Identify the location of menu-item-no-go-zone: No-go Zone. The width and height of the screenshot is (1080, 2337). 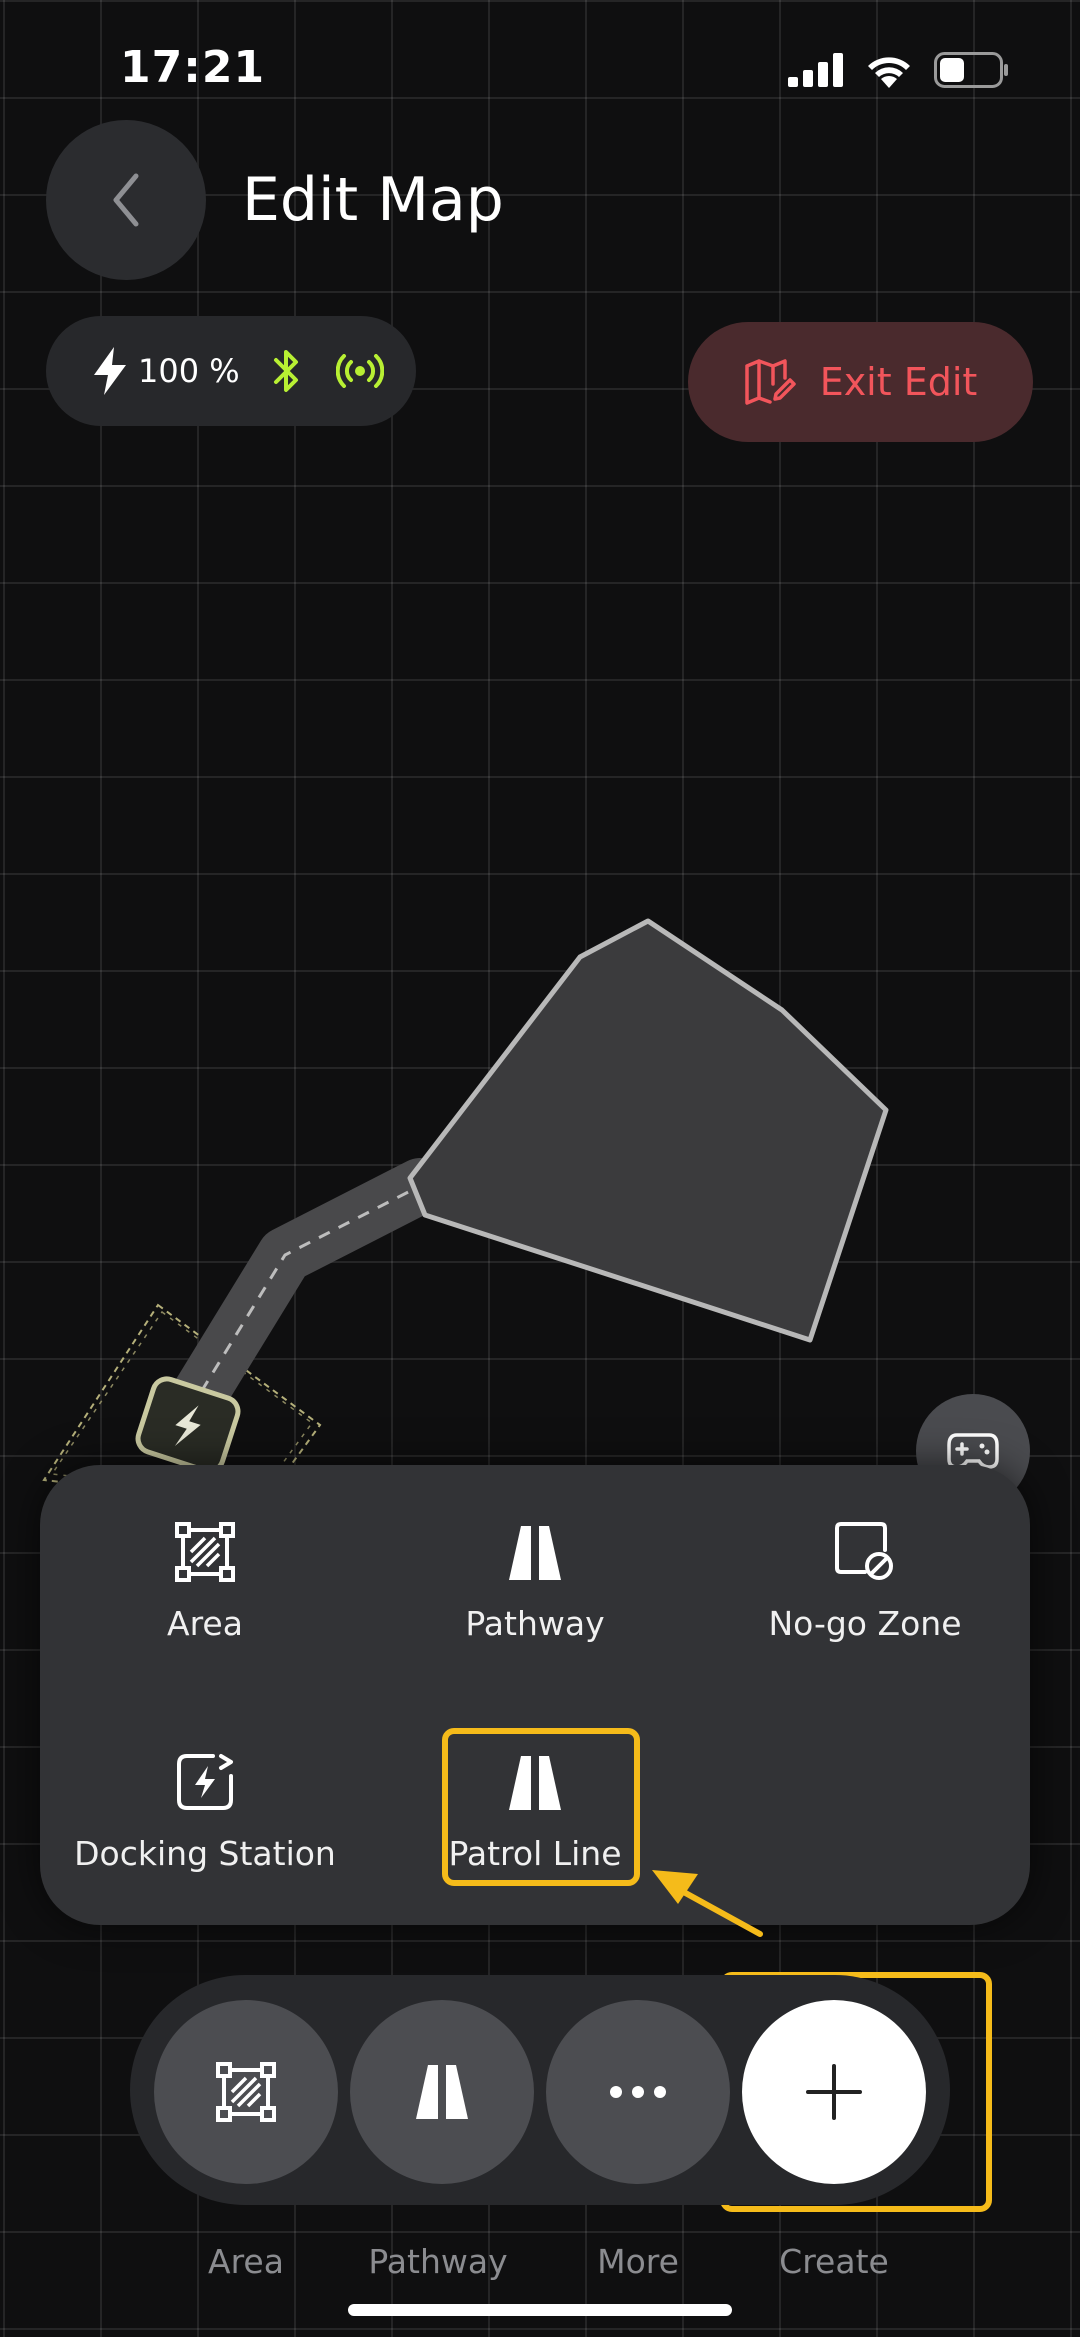
(865, 1585).